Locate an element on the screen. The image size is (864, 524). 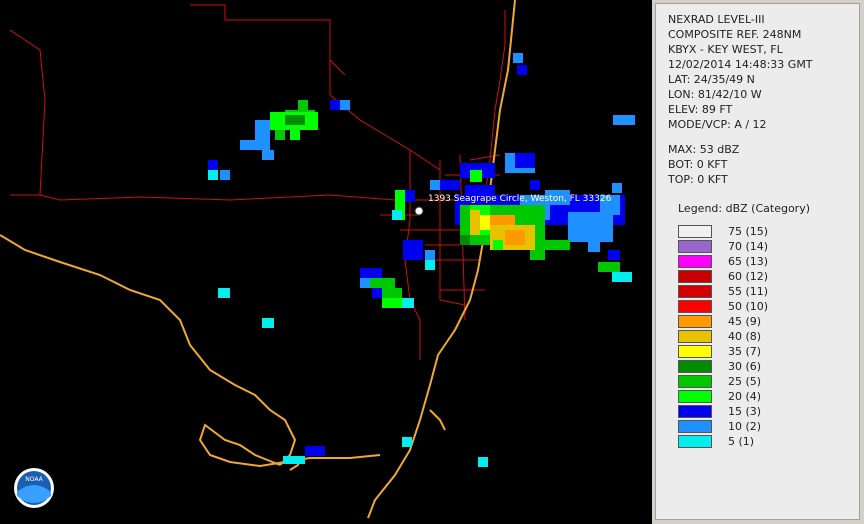
stat-line: MAX: 53 dBZ is located at coordinates (704, 149).